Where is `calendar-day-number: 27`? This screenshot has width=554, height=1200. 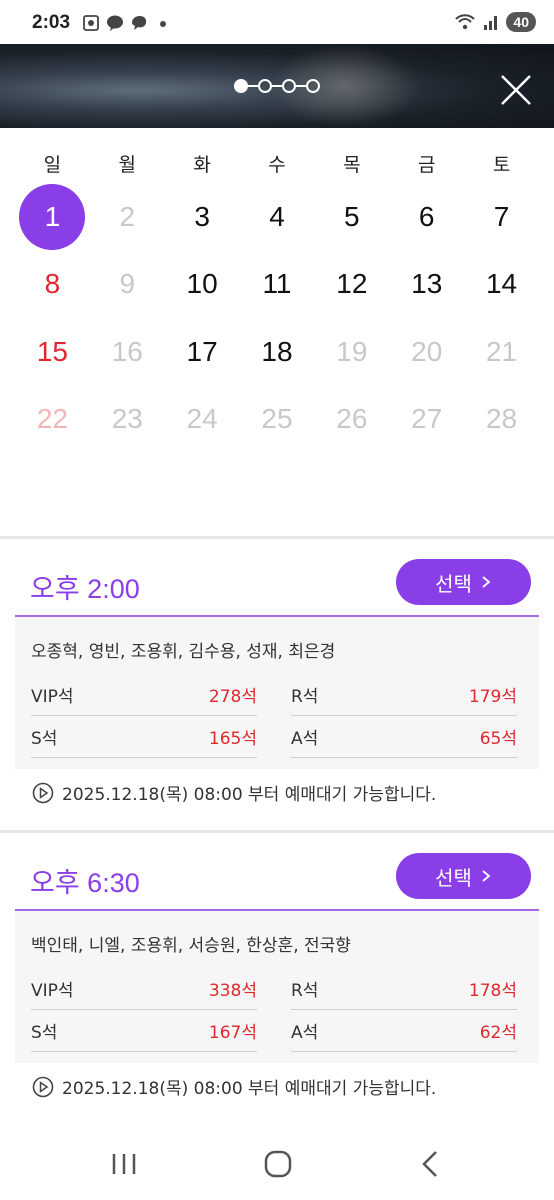 calendar-day-number: 27 is located at coordinates (427, 419).